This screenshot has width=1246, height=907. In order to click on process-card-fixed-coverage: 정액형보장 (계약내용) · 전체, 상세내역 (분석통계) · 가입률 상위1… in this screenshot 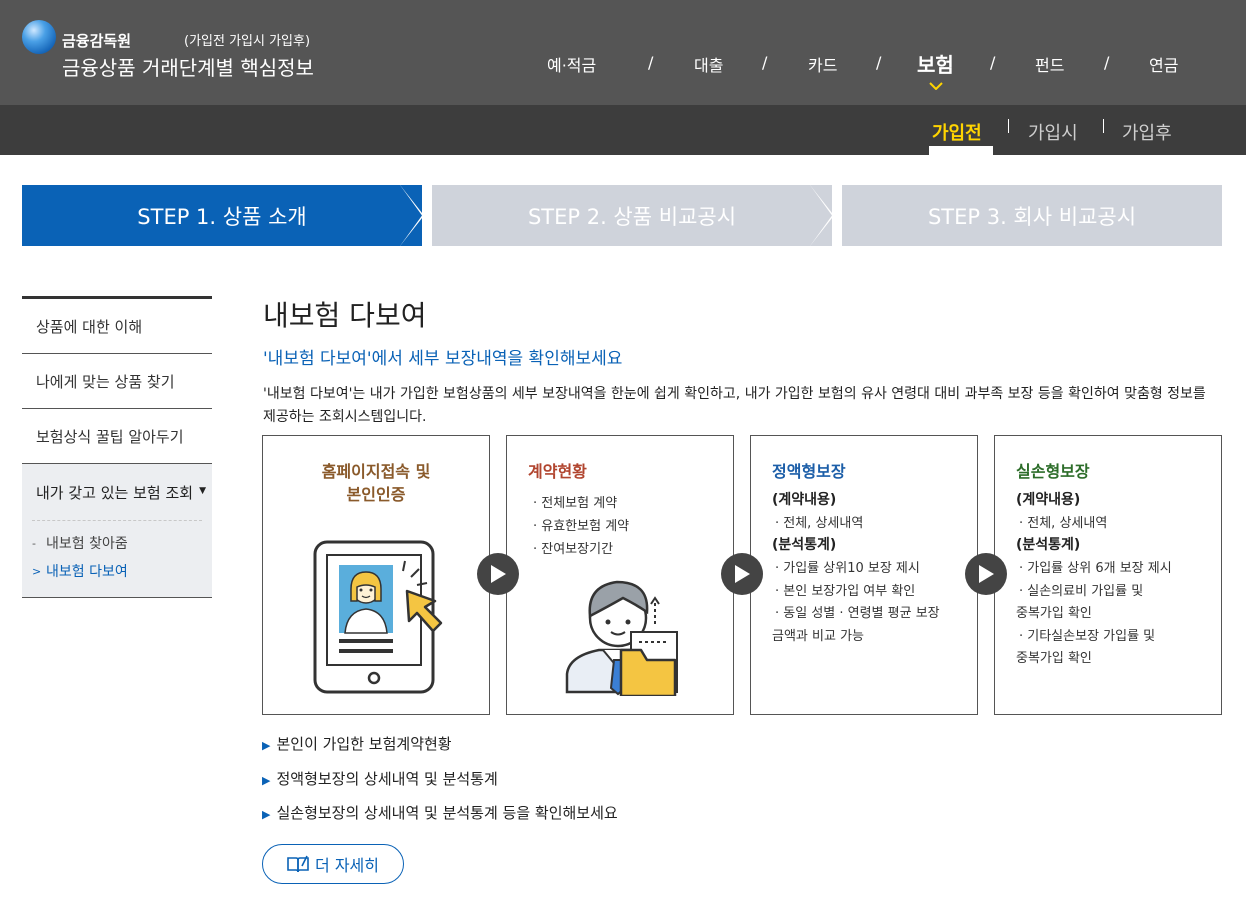, I will do `click(864, 575)`.